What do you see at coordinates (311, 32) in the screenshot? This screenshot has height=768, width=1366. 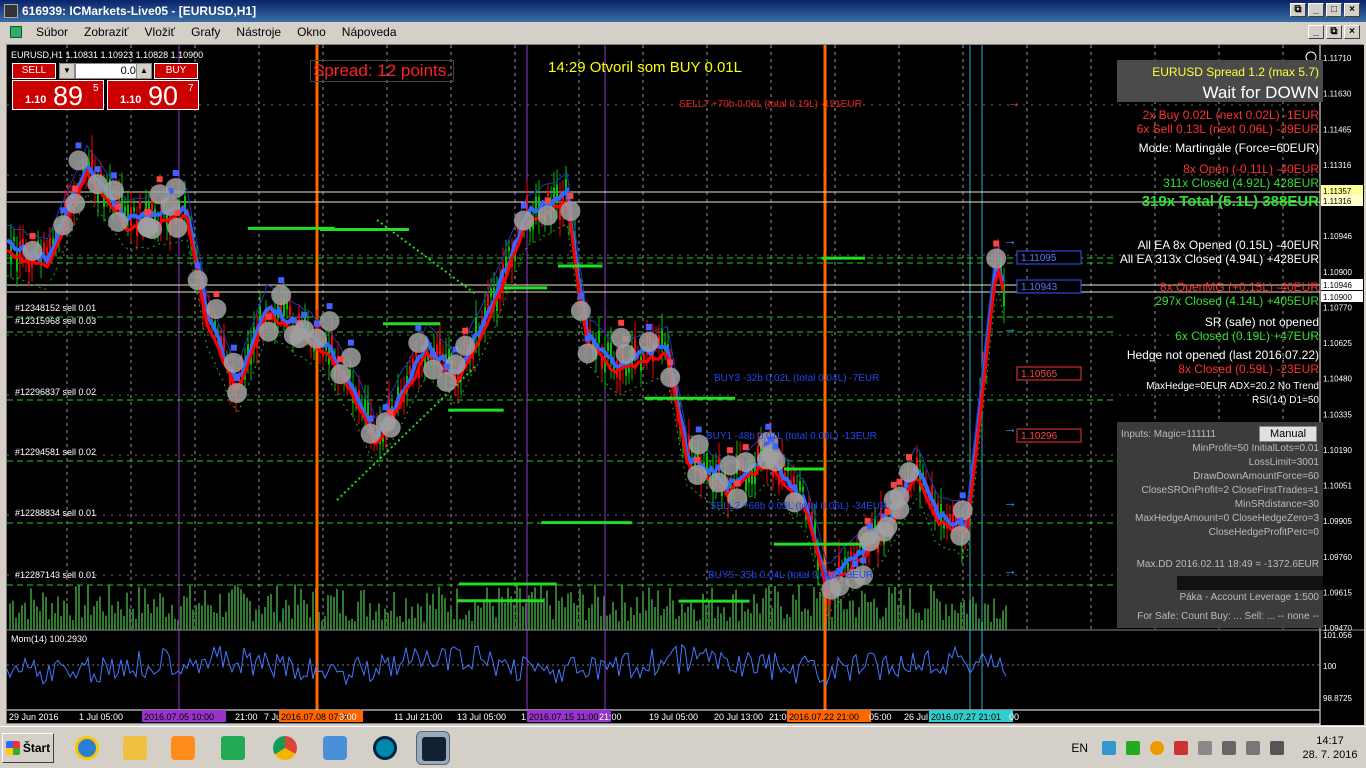 I see `menu-window: Okno` at bounding box center [311, 32].